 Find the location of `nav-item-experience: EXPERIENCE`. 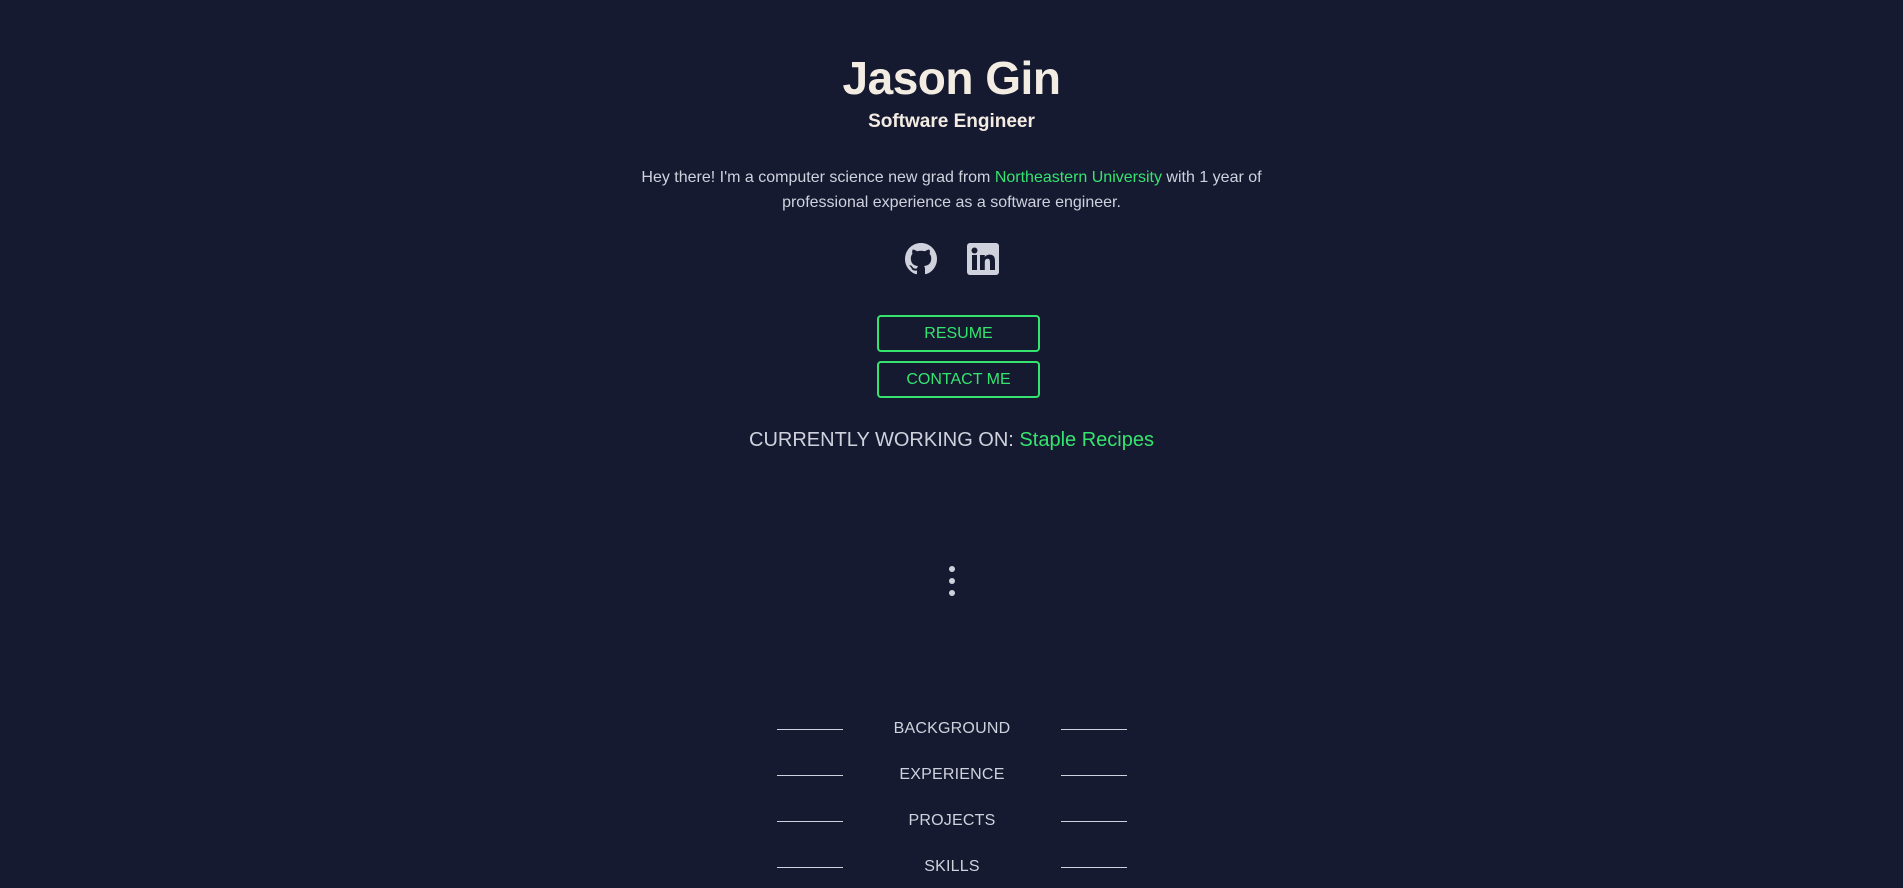

nav-item-experience: EXPERIENCE is located at coordinates (952, 775).